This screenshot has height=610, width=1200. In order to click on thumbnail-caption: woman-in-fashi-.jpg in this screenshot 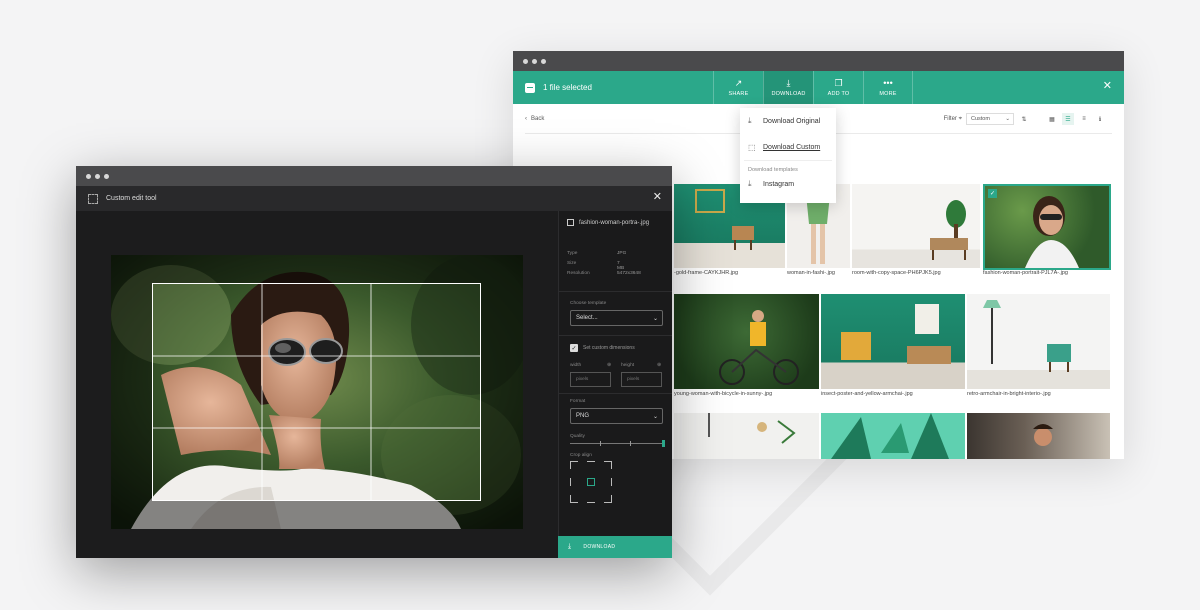, I will do `click(811, 273)`.